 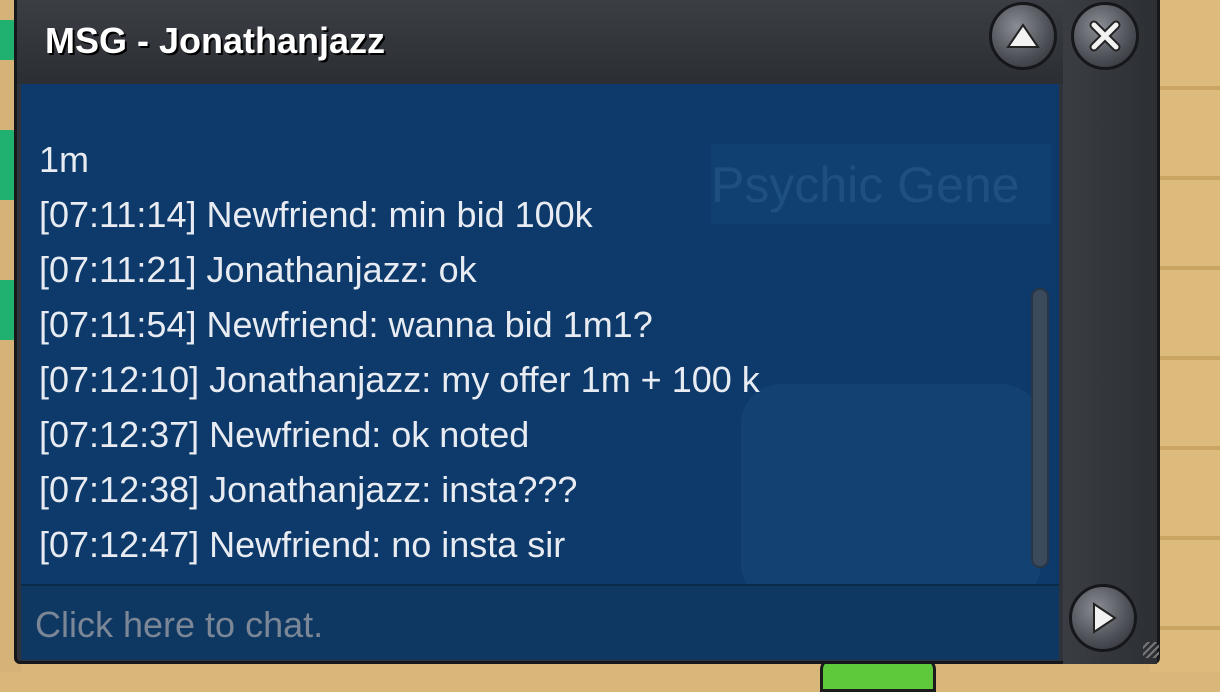 I want to click on message-line: [07:11:14] Newfriend: min bid 100k, so click(x=316, y=214).